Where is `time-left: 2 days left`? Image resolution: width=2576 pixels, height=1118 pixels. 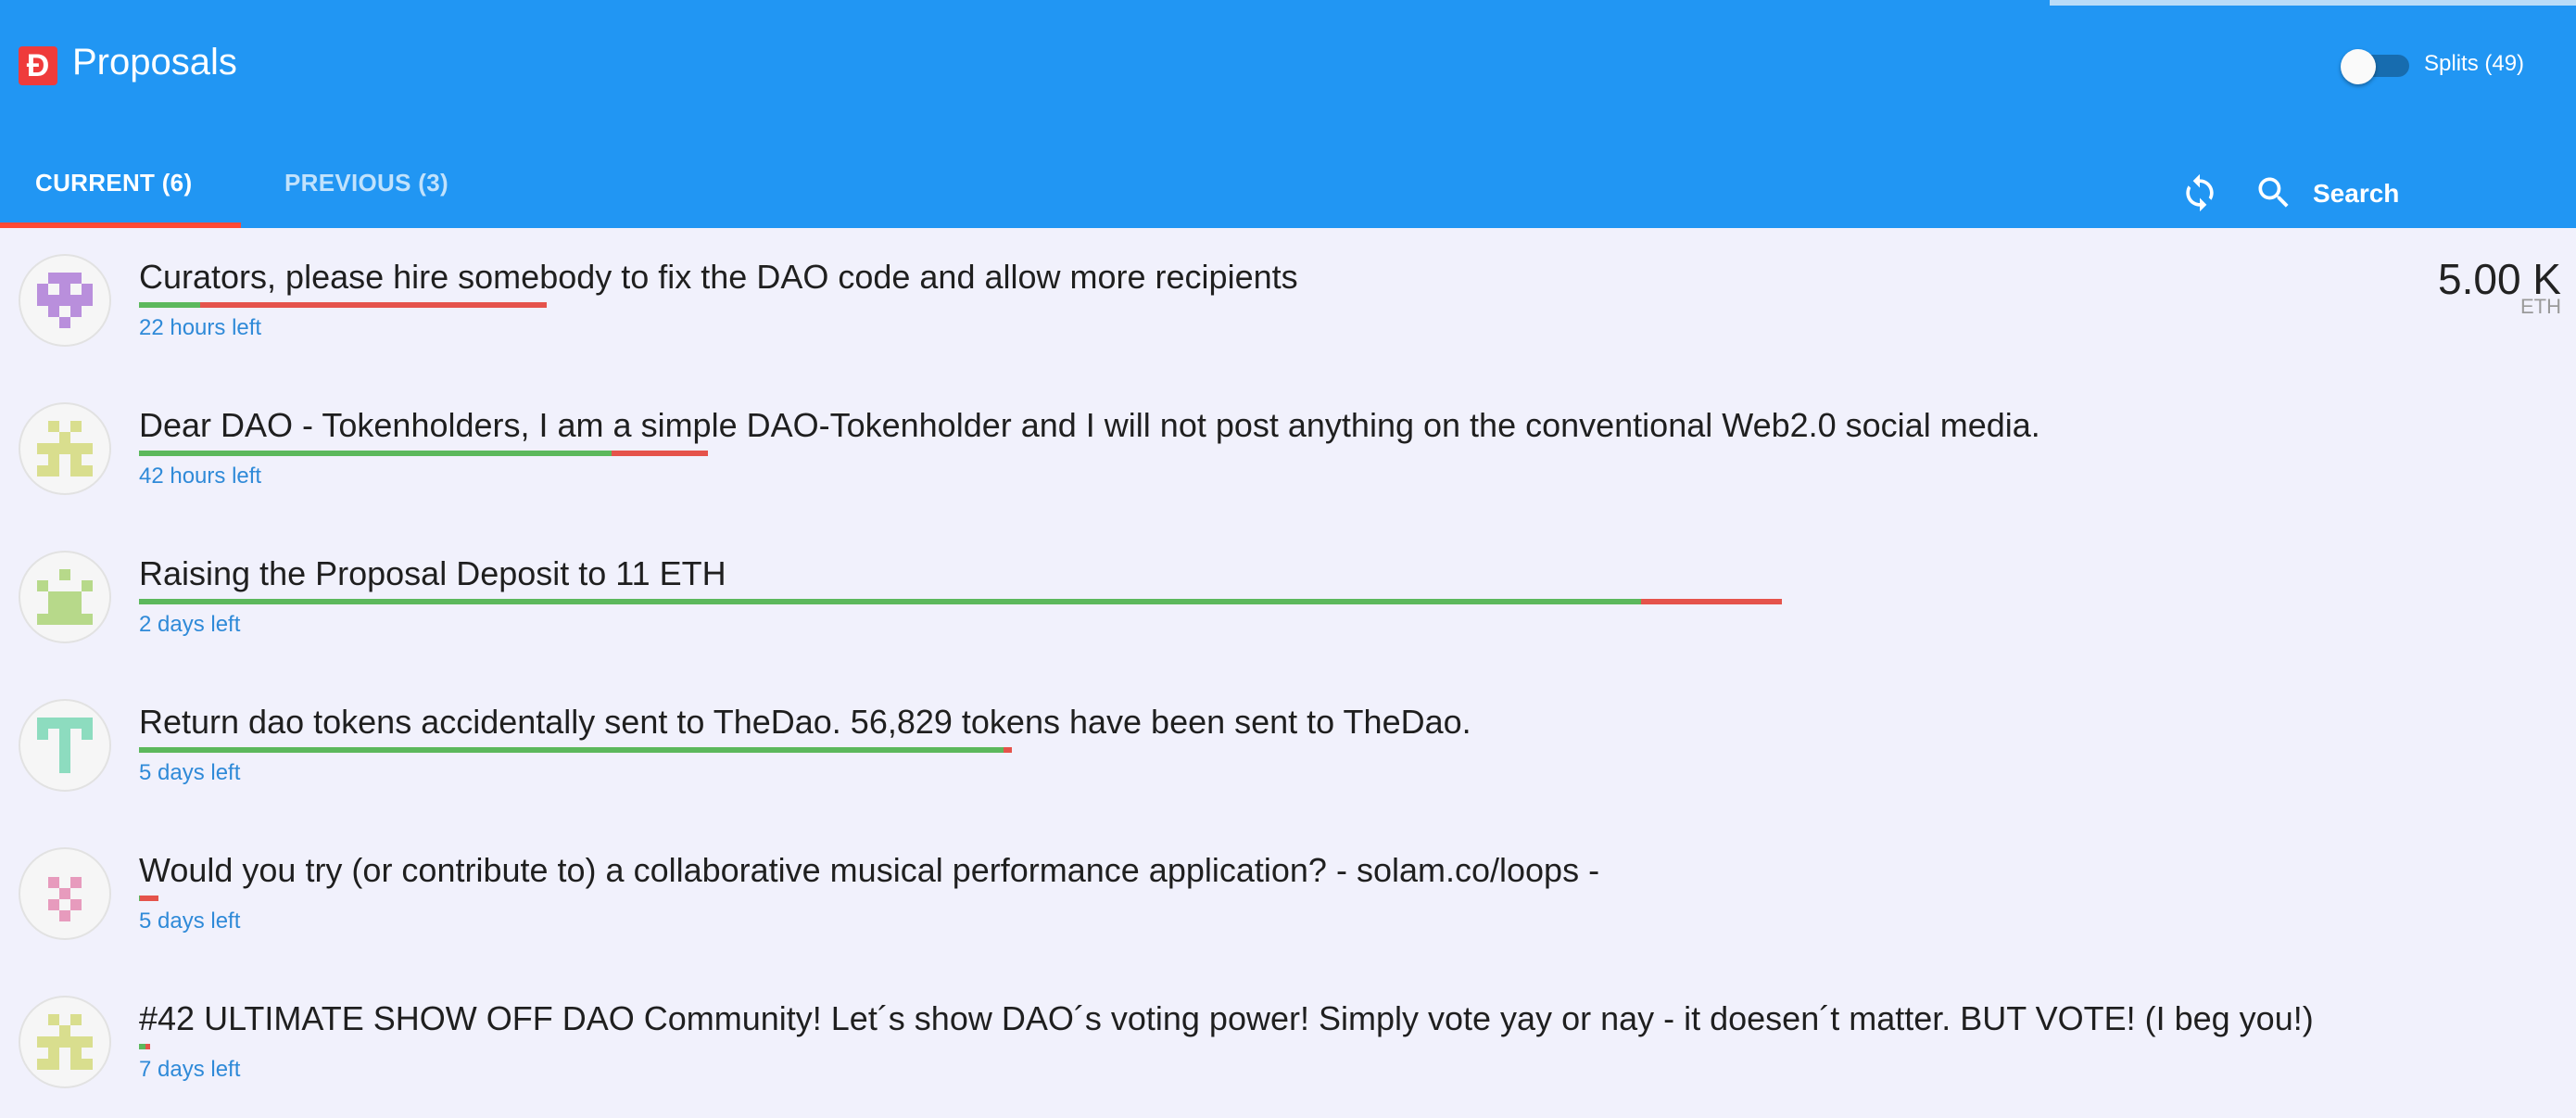
time-left: 2 days left is located at coordinates (190, 624).